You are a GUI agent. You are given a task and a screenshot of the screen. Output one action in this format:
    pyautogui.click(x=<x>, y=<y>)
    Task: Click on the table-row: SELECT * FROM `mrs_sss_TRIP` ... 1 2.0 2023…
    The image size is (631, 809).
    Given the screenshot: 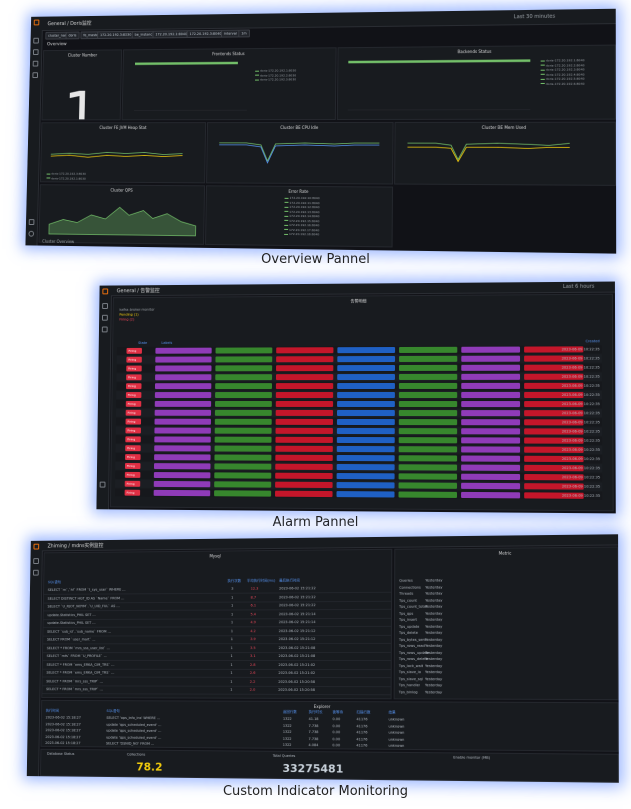 What is the action you would take?
    pyautogui.click(x=216, y=690)
    